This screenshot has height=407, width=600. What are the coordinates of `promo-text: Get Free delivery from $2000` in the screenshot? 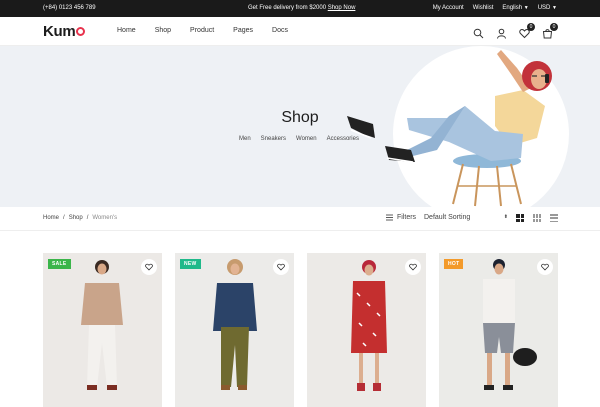 It's located at (287, 8).